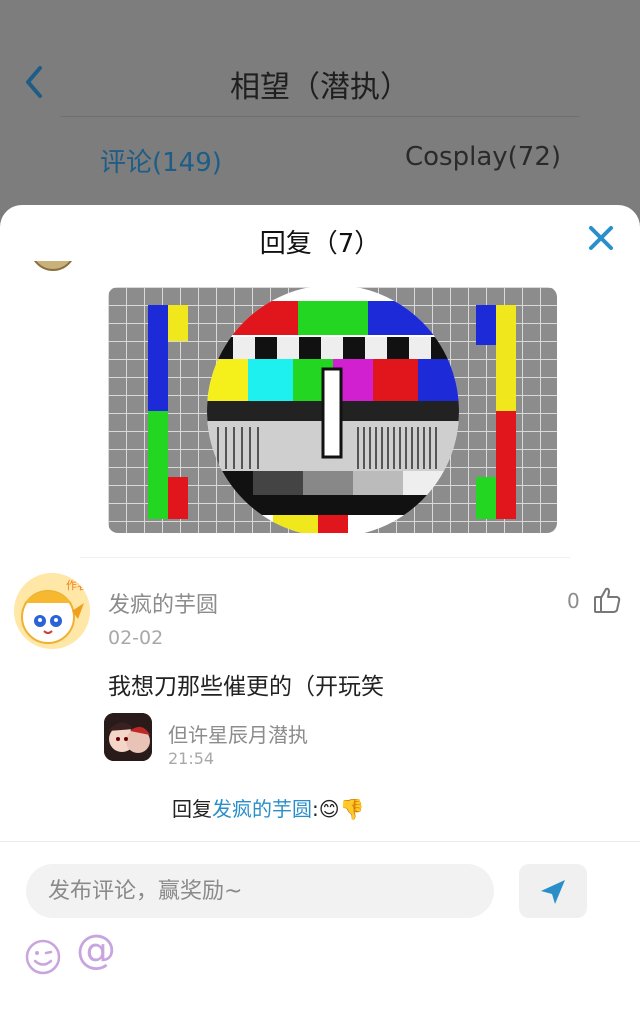  Describe the element at coordinates (262, 809) in the screenshot. I see `reply-mention-link: 发疯的芋圆` at that location.